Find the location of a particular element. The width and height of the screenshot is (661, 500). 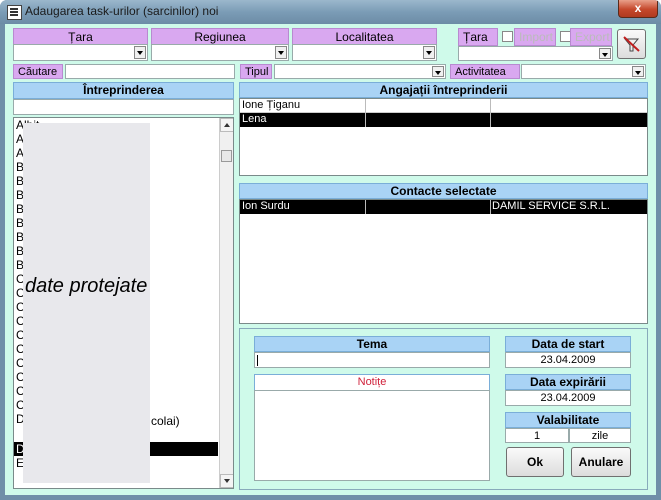

scroll-thumb is located at coordinates (226, 156).